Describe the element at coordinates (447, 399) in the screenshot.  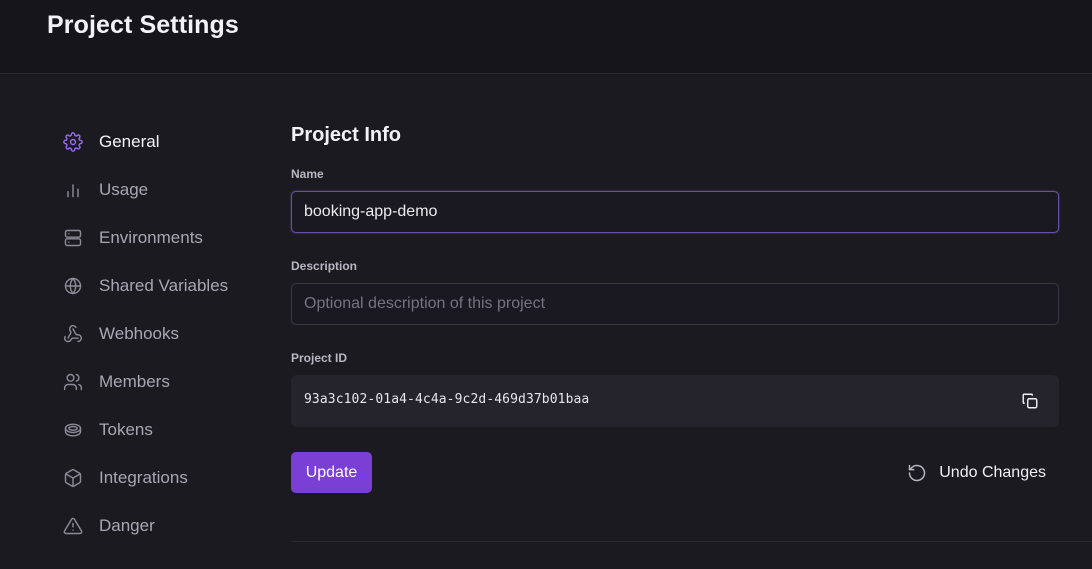
I see `project-id-value: 93a3c102-01a4-4c4a-9c2d-469d37b01baa` at that location.